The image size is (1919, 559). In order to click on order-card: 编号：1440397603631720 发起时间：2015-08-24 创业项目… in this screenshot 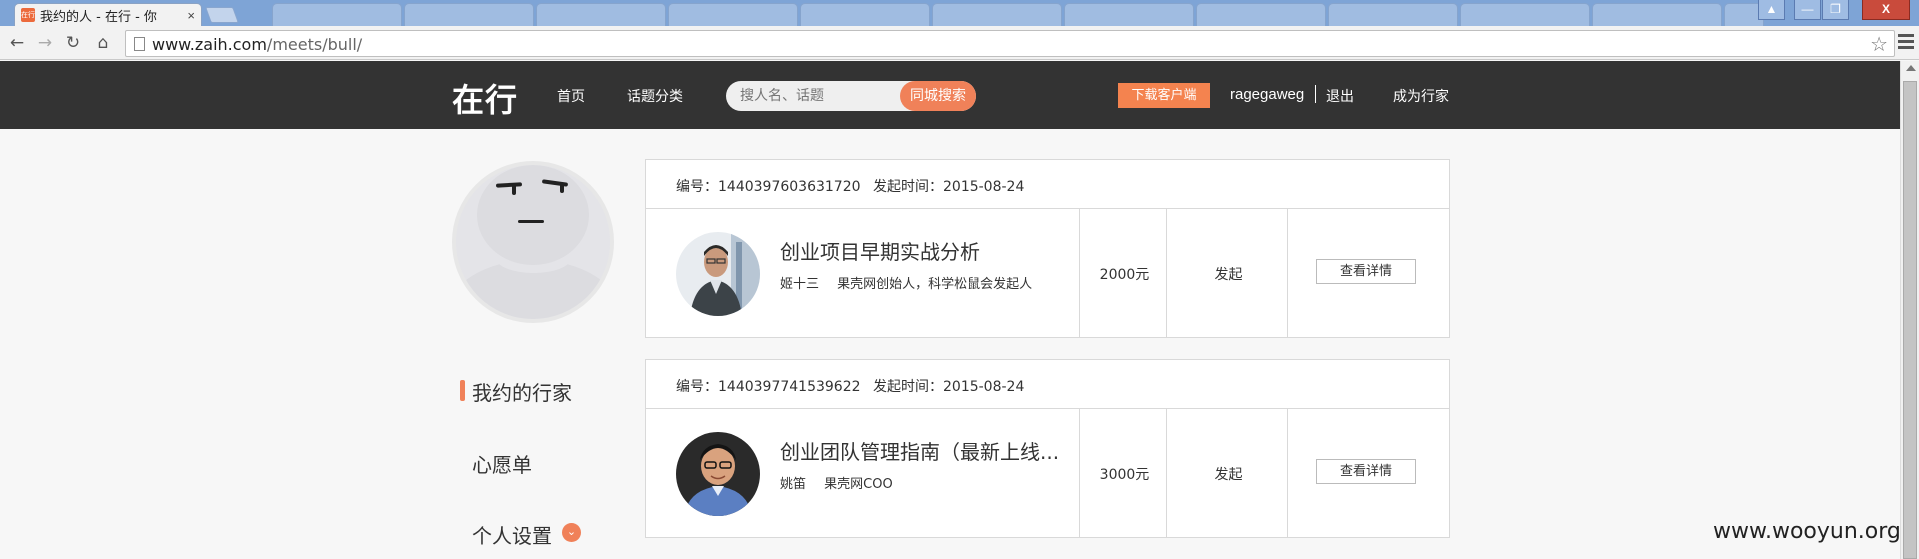, I will do `click(1047, 248)`.